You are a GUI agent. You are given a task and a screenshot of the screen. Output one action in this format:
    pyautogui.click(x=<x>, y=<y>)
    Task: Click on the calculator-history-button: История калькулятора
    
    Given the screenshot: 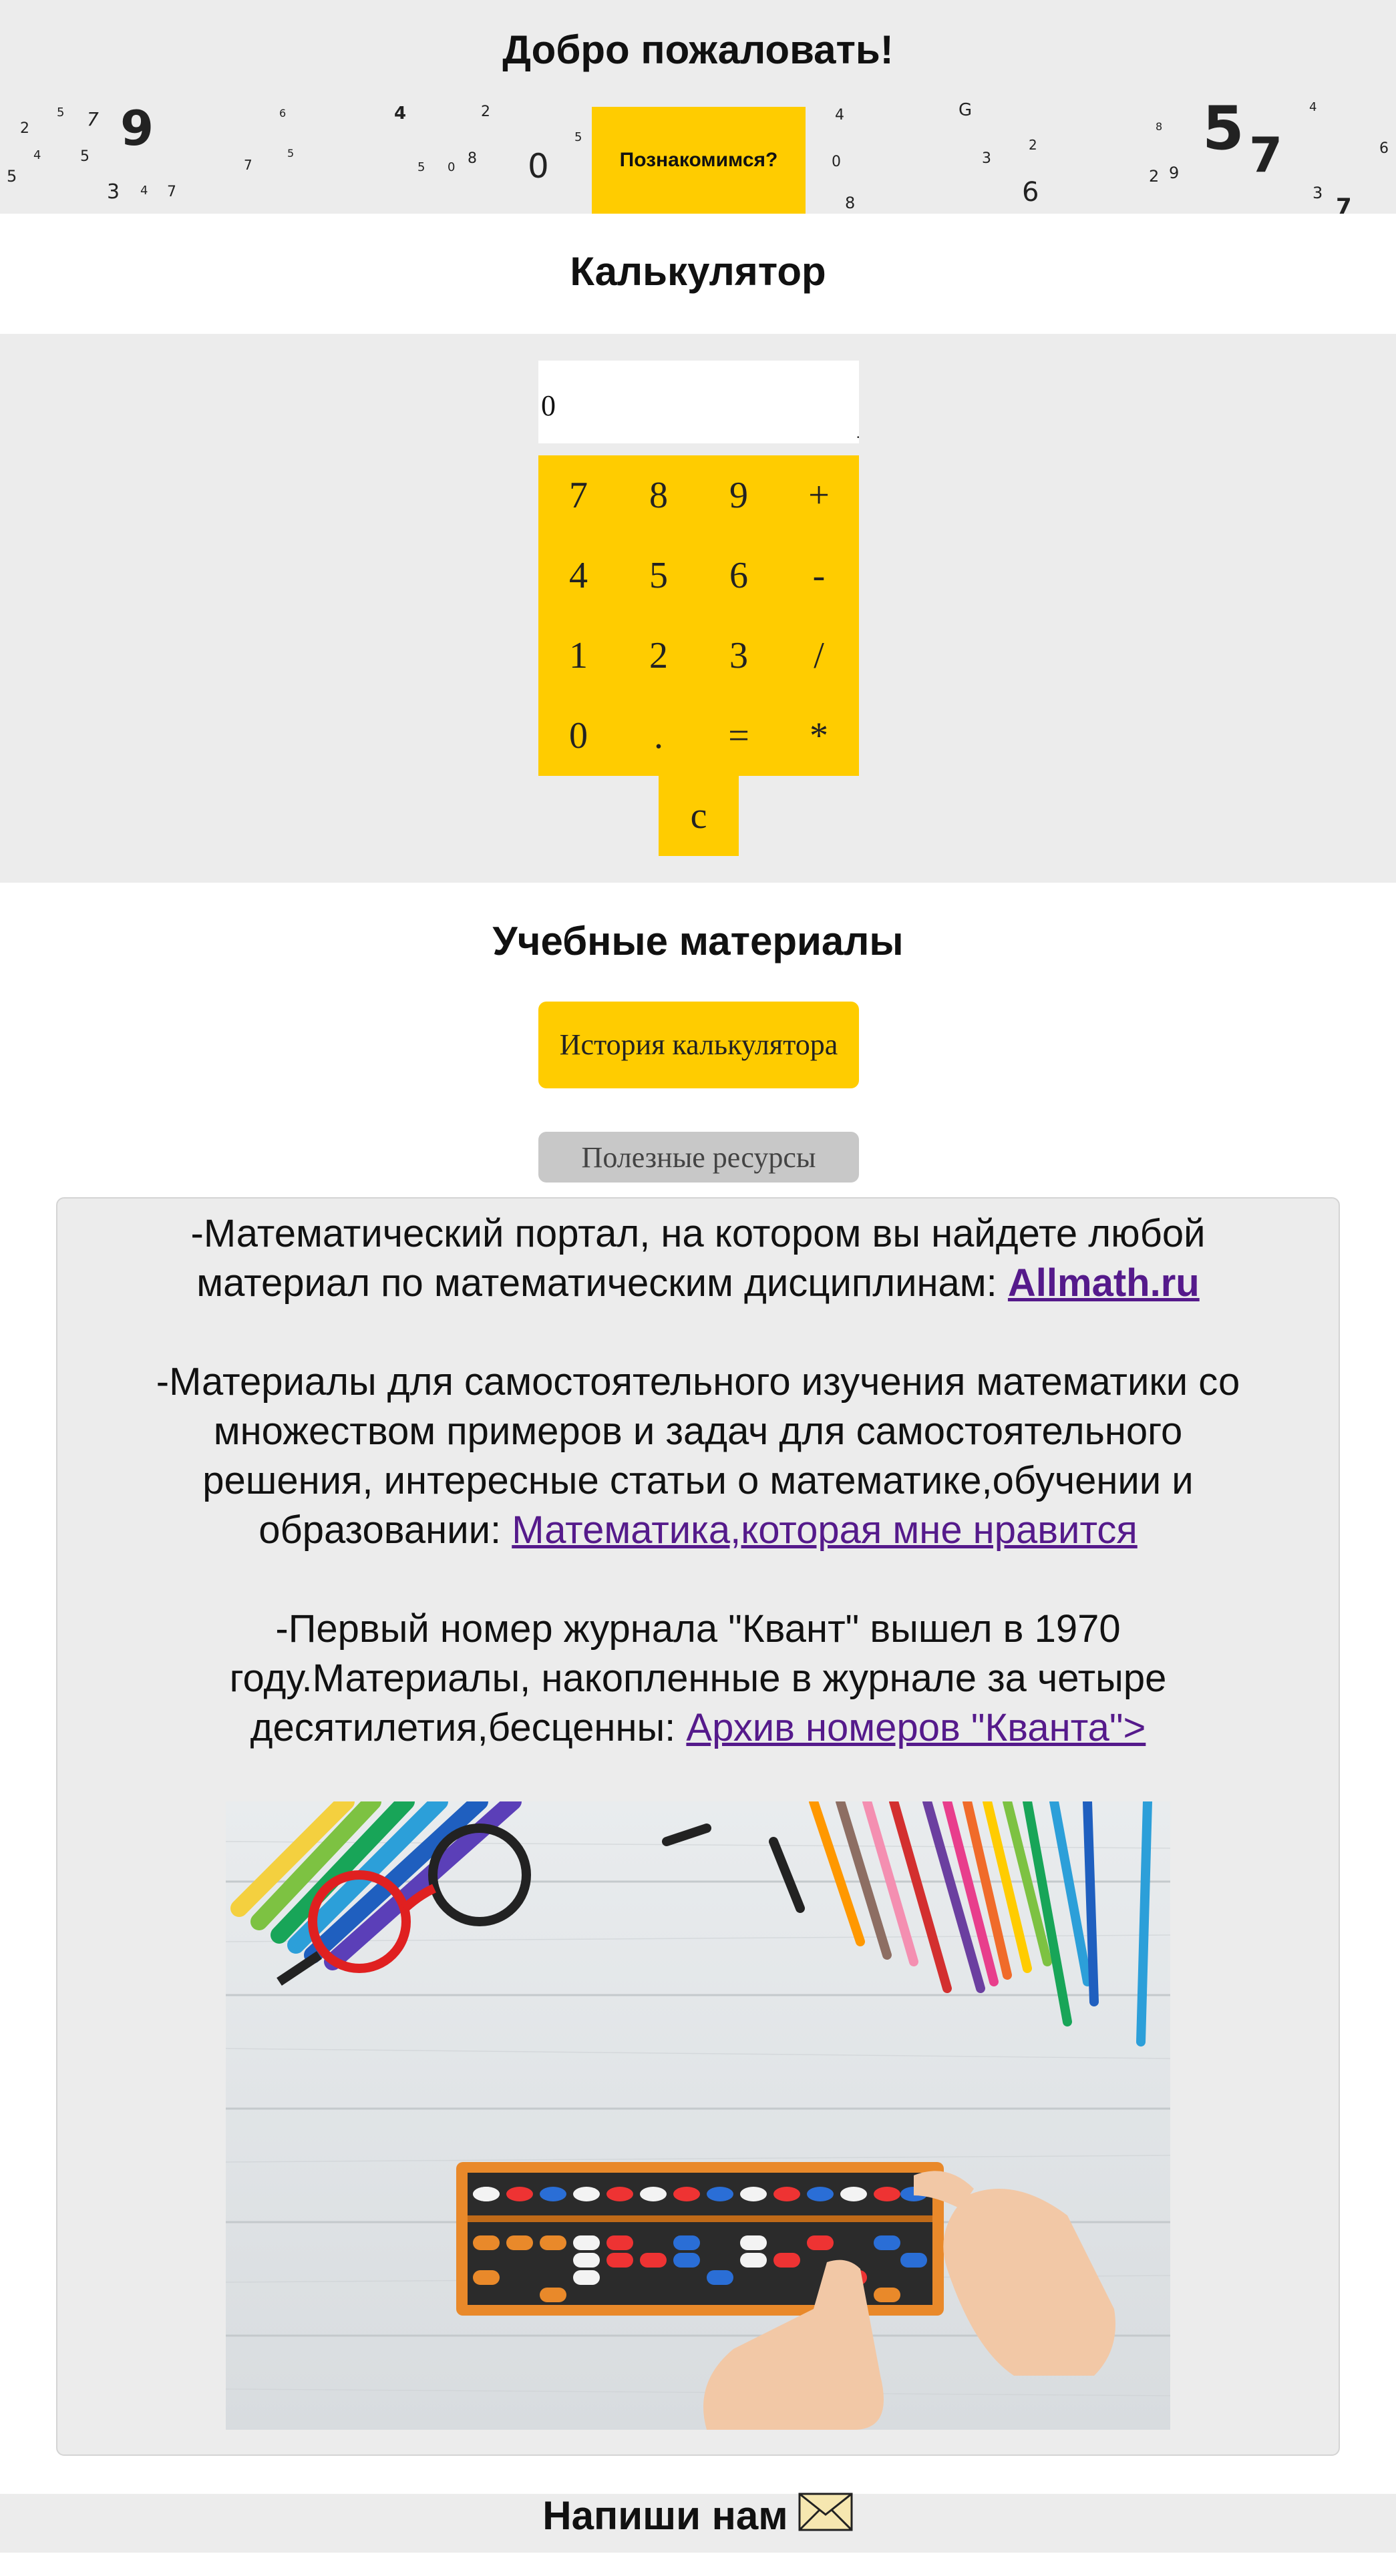 What is the action you would take?
    pyautogui.click(x=698, y=1045)
    